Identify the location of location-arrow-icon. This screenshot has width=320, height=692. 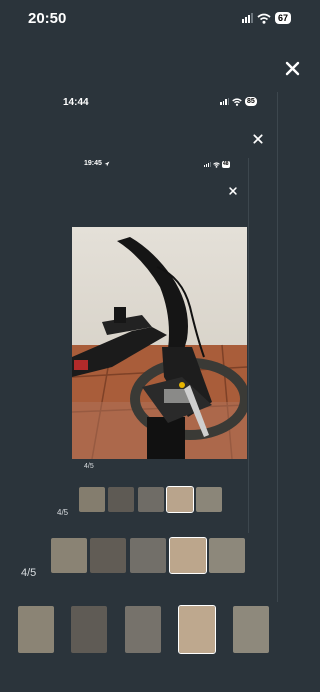
(107, 163).